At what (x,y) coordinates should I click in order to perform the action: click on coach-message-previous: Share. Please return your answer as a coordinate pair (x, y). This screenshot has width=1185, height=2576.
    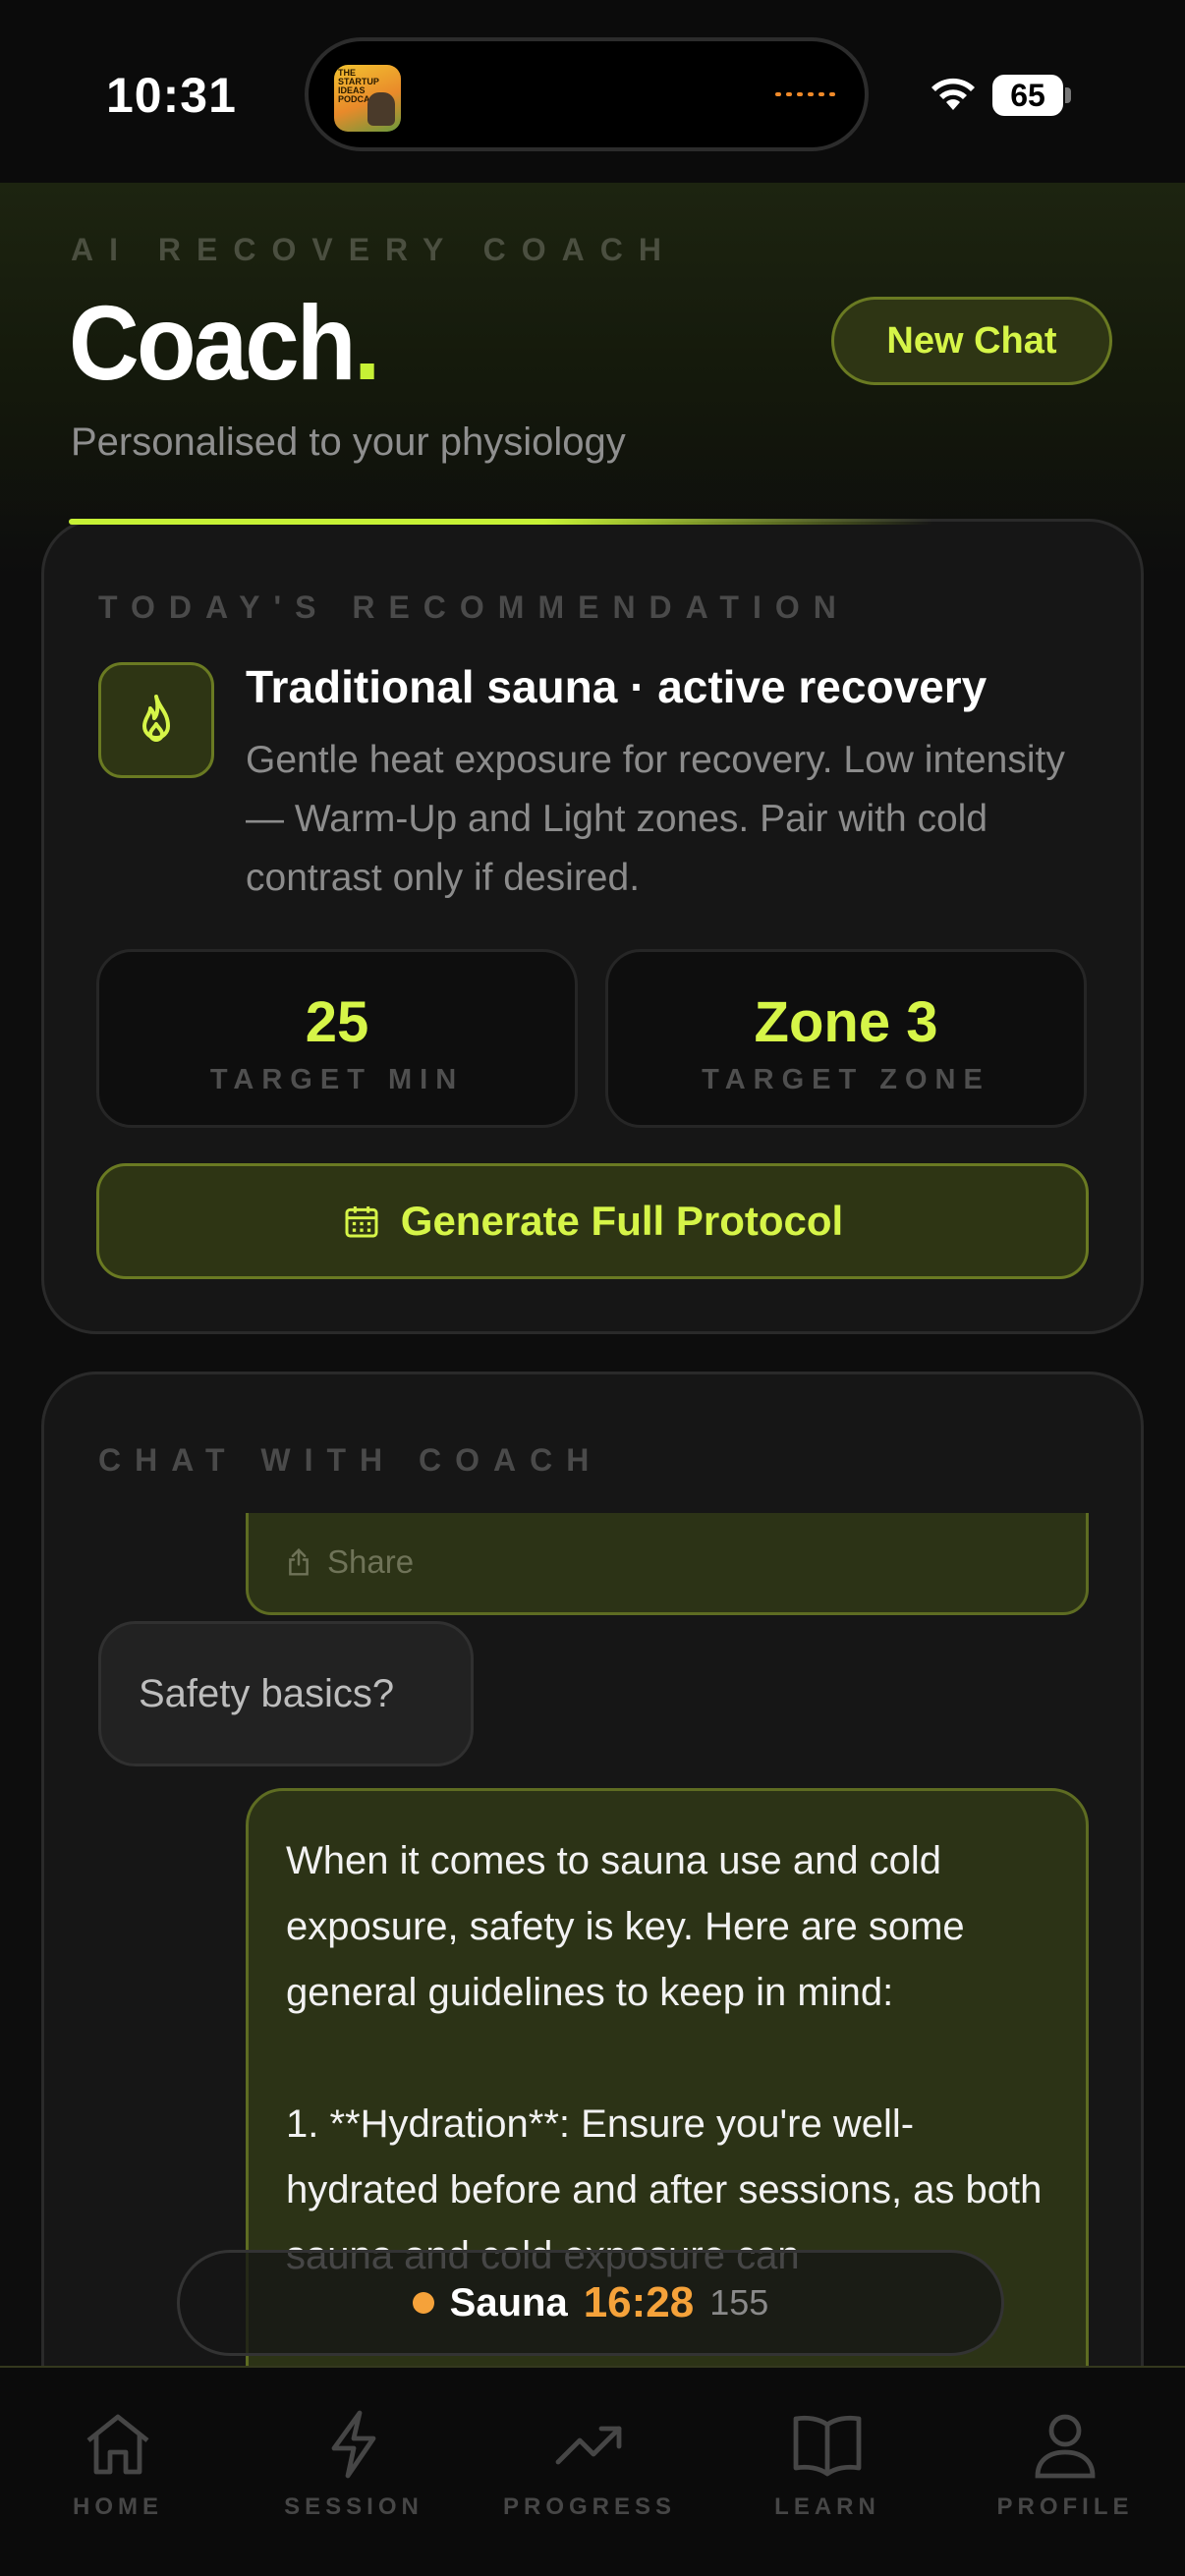
    Looking at the image, I should click on (668, 1564).